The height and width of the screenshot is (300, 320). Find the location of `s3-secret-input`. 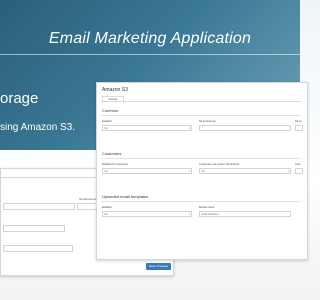

s3-secret-input is located at coordinates (299, 128).